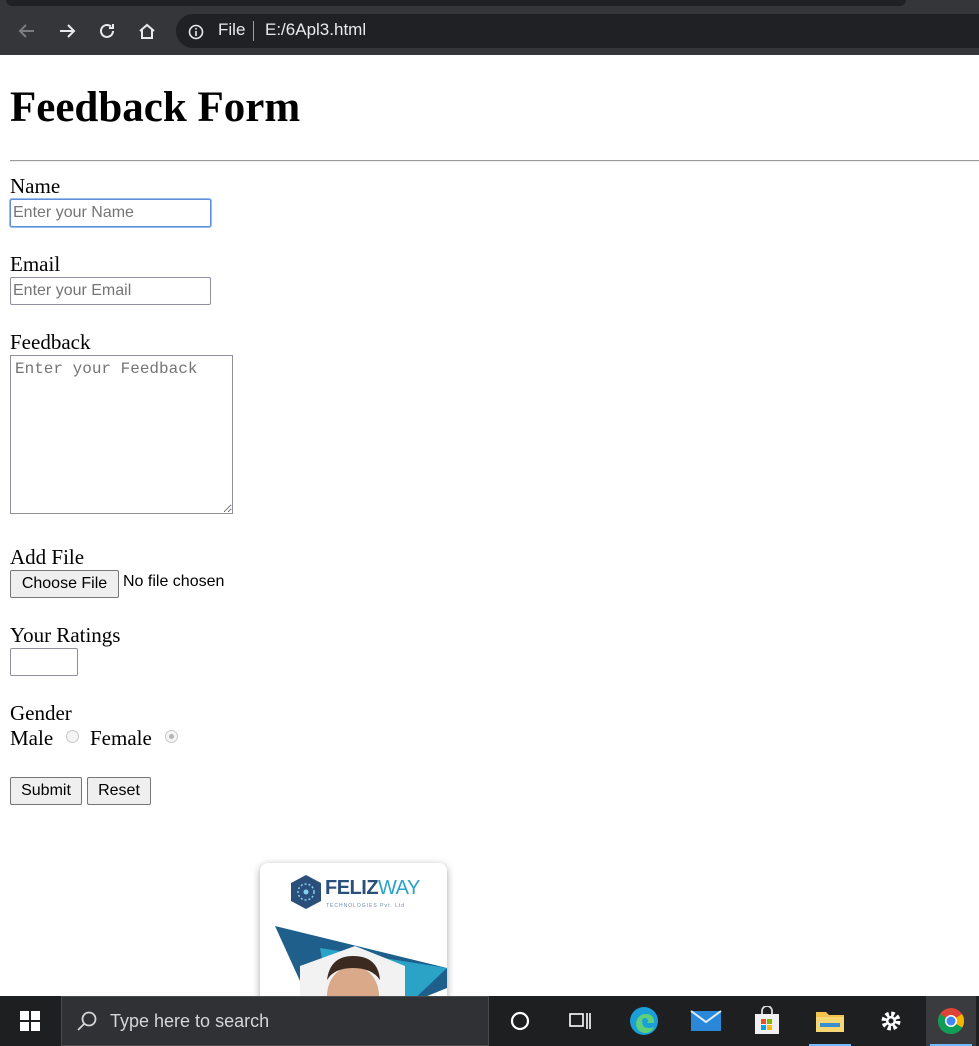  I want to click on edge-icon, so click(644, 1021).